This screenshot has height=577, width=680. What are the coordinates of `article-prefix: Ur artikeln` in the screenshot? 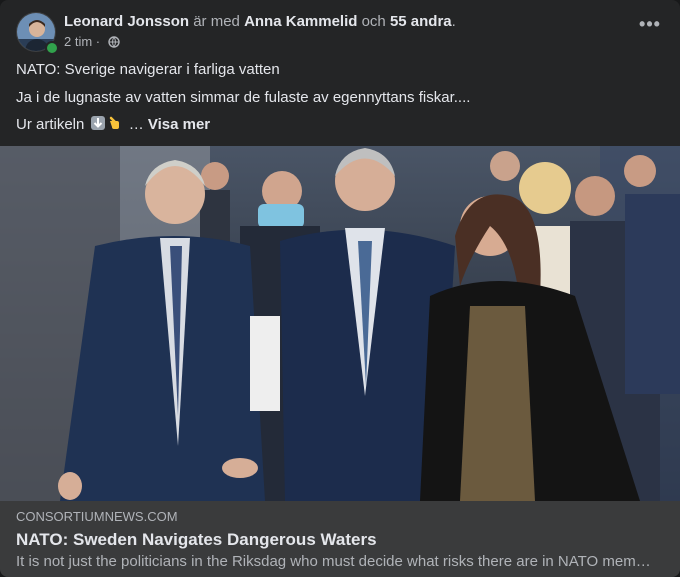 It's located at (50, 124).